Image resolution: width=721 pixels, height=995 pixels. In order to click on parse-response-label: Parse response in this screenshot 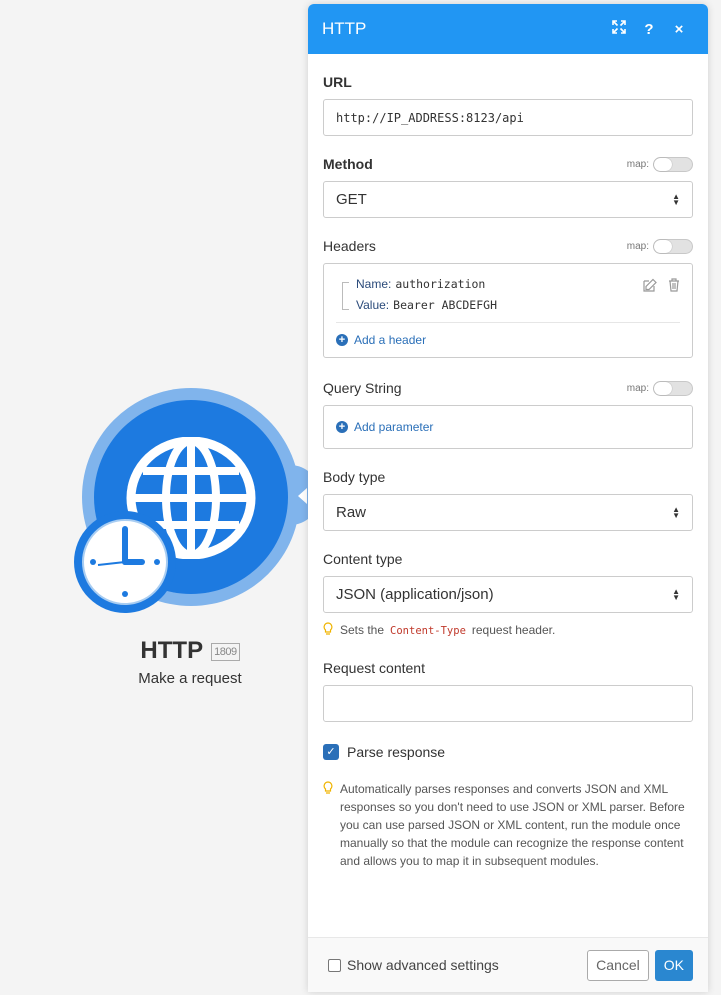, I will do `click(396, 752)`.